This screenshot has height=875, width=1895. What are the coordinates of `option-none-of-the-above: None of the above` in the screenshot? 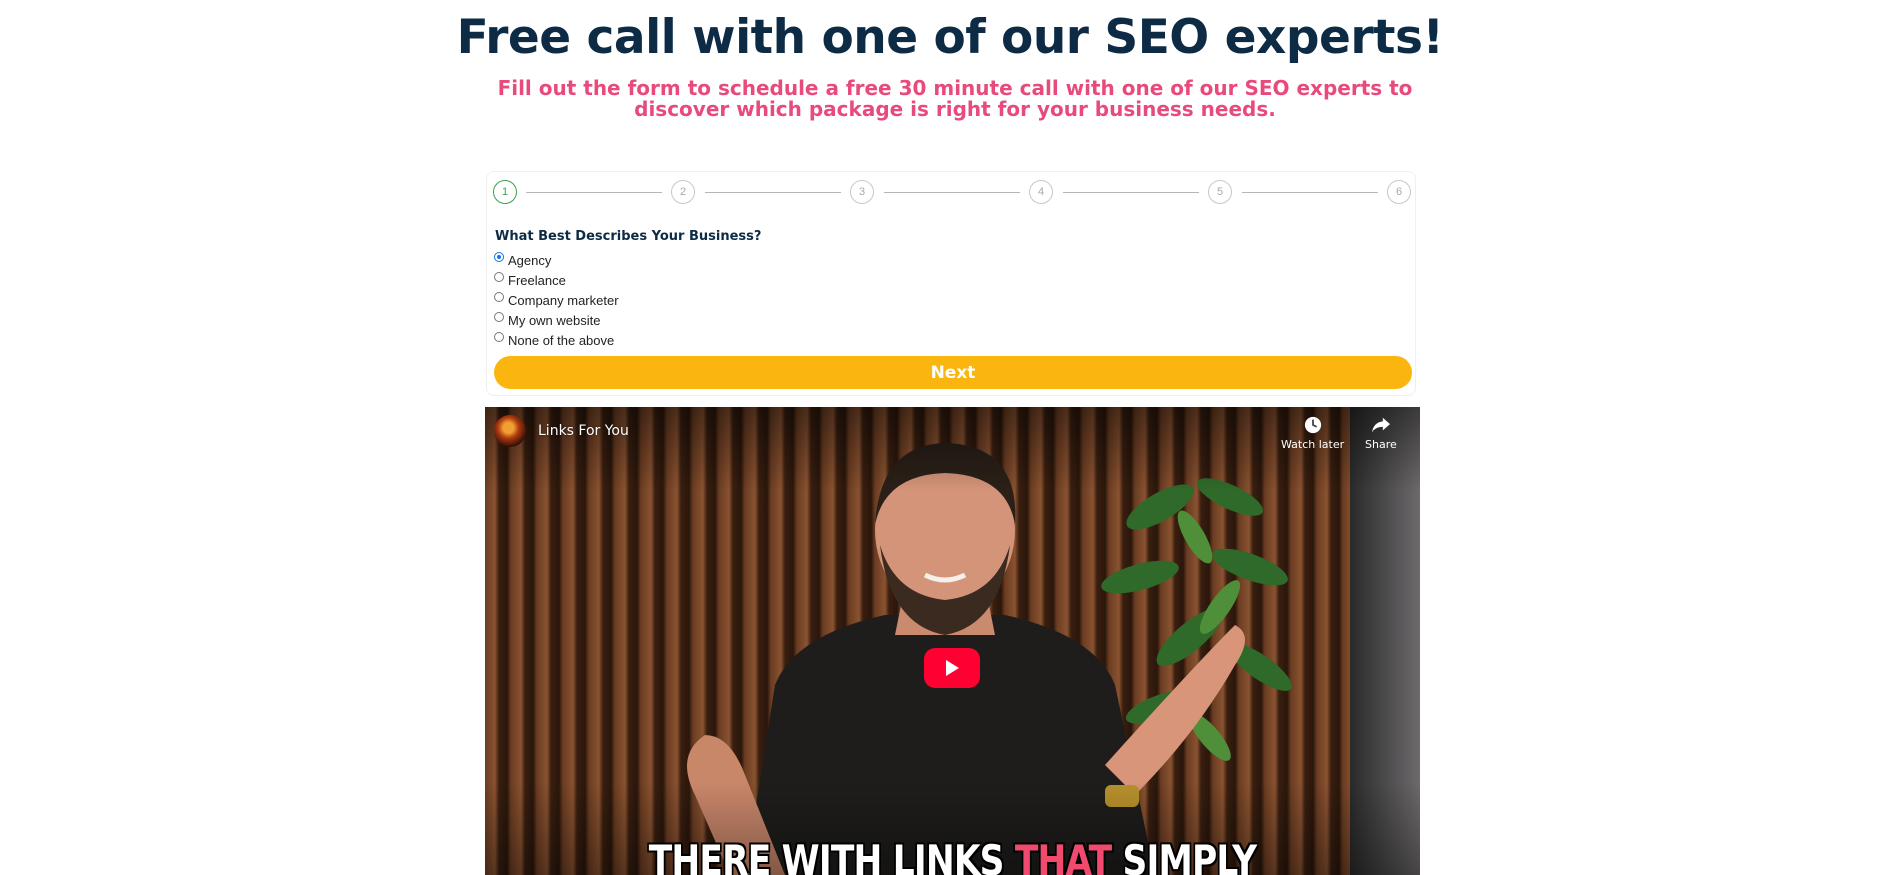 It's located at (556, 340).